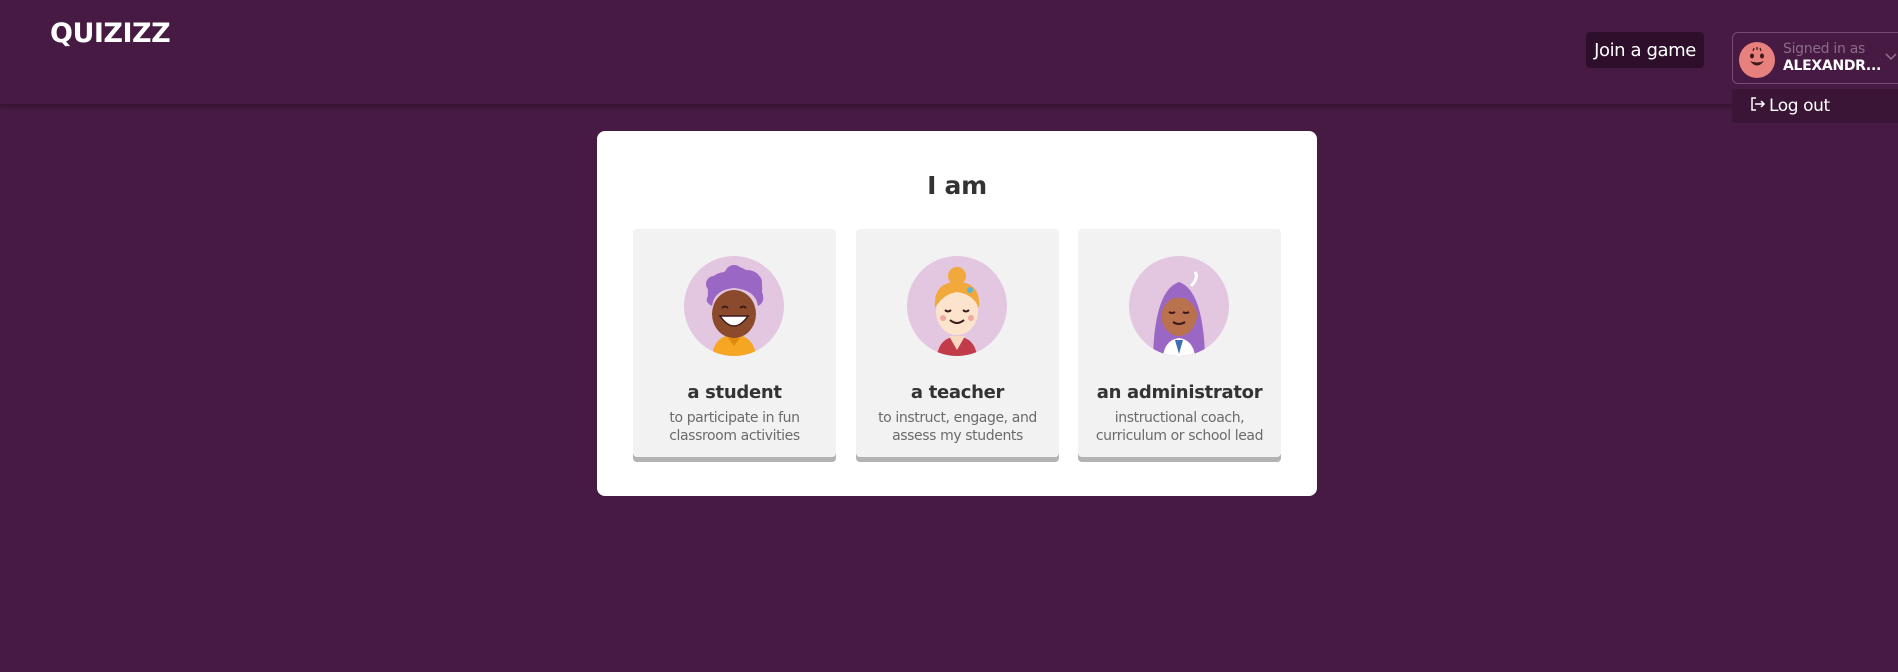  I want to click on chevron-down-icon, so click(1891, 58).